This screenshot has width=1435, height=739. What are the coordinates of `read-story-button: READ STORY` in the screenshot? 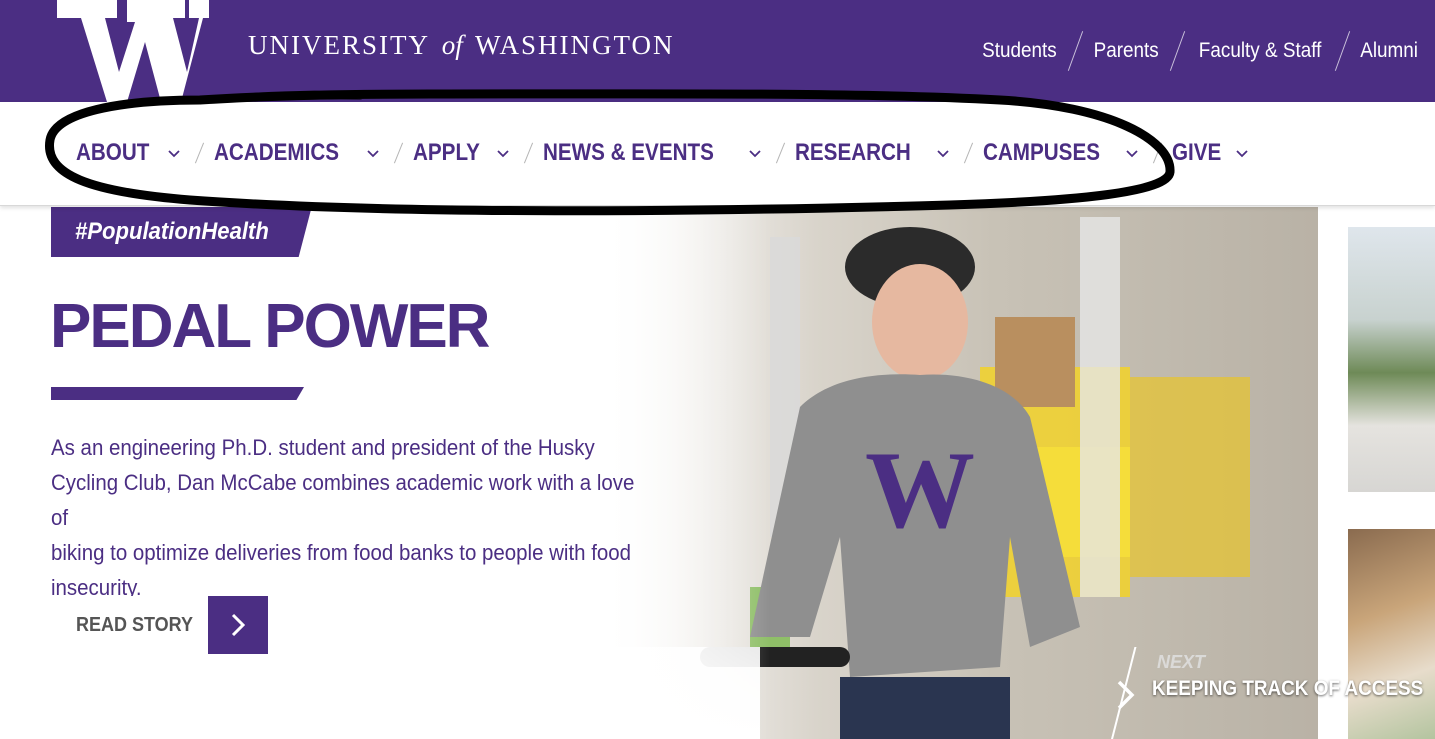 It's located at (159, 625).